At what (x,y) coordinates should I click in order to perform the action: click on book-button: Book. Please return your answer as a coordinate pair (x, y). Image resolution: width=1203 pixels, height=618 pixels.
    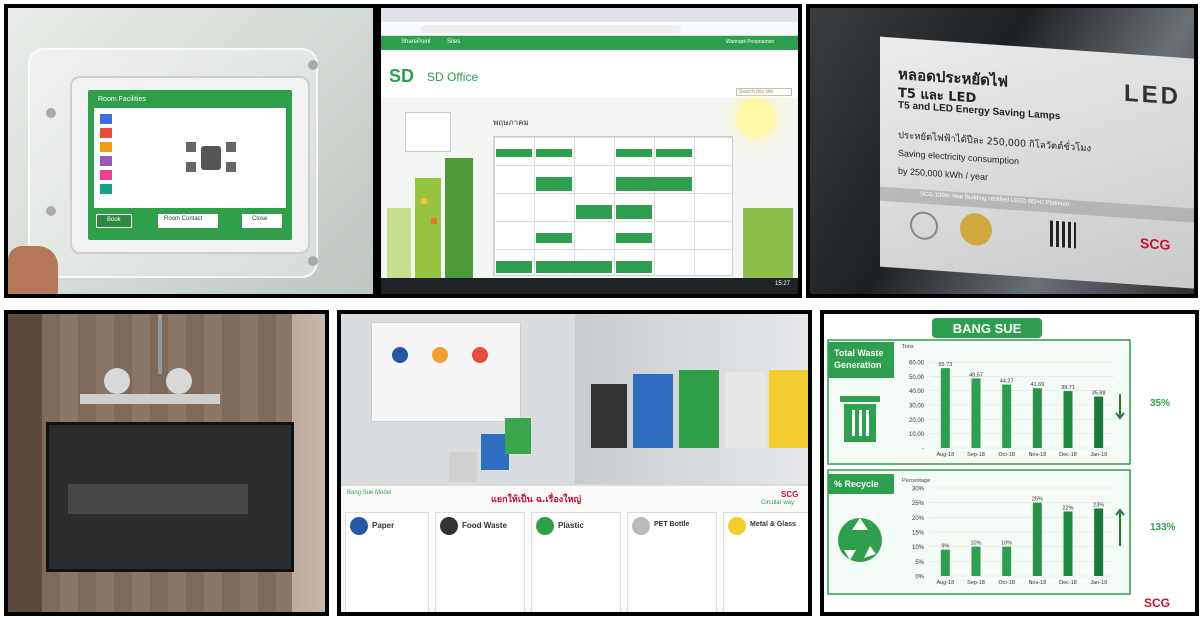
    Looking at the image, I should click on (114, 221).